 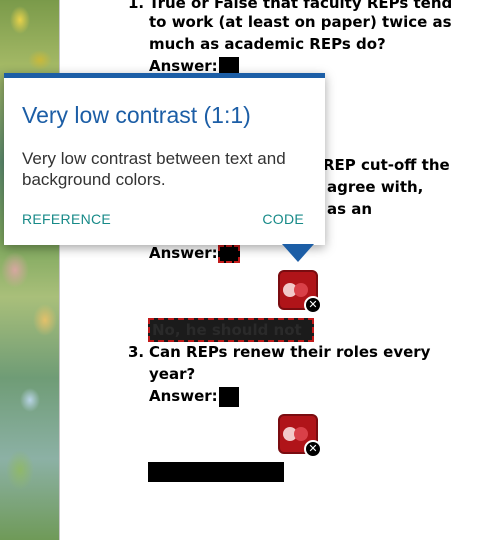 What do you see at coordinates (216, 472) in the screenshot?
I see `redacted-answer-bar` at bounding box center [216, 472].